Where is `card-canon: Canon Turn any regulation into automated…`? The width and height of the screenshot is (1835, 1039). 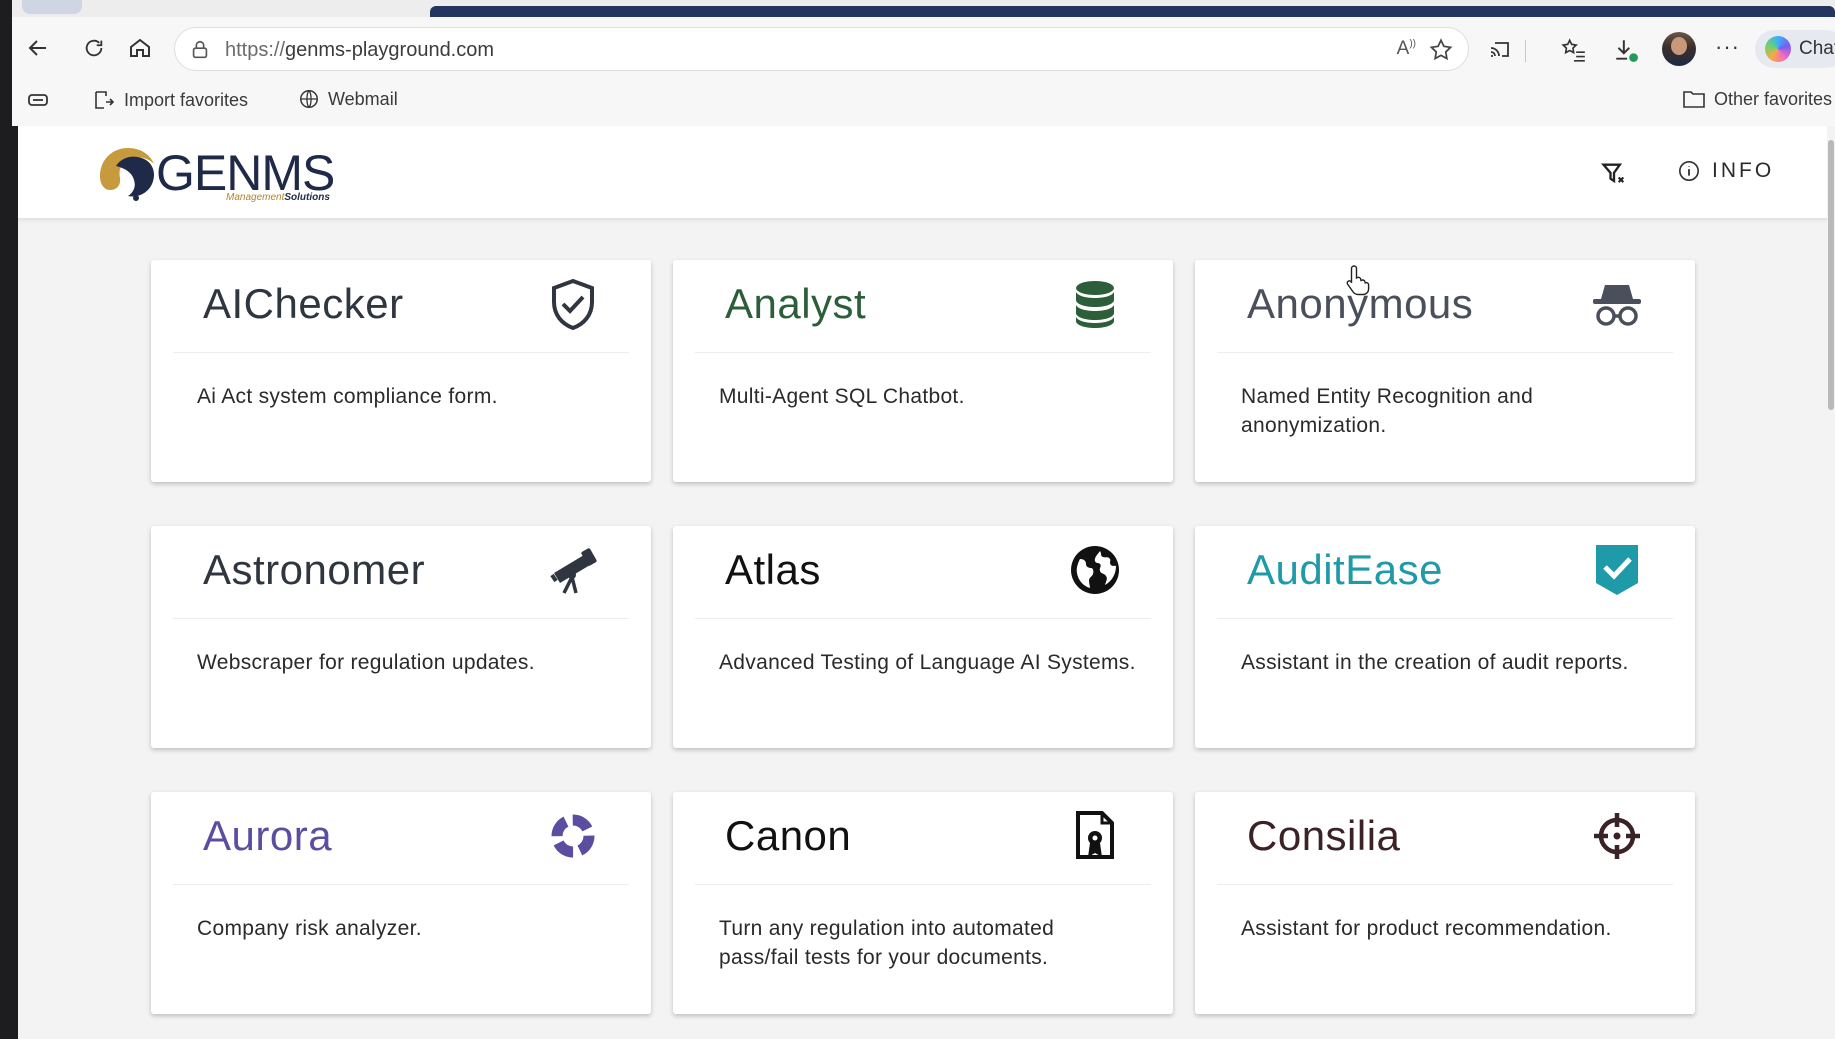 card-canon: Canon Turn any regulation into automated… is located at coordinates (923, 903).